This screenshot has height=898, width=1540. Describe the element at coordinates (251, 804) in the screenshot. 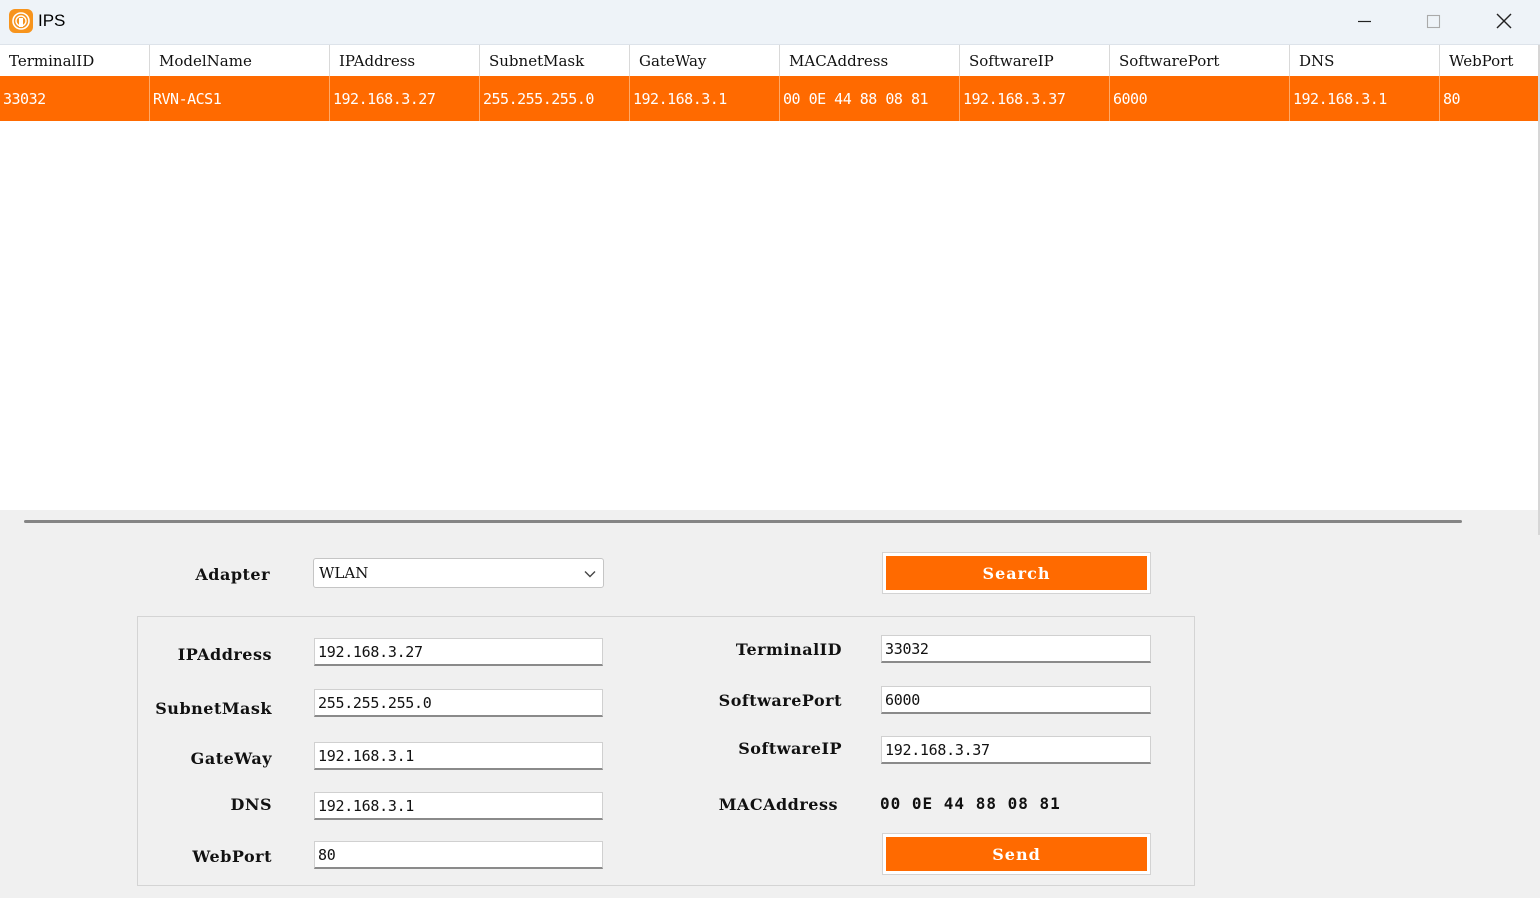

I see `dns-label: DNS` at that location.